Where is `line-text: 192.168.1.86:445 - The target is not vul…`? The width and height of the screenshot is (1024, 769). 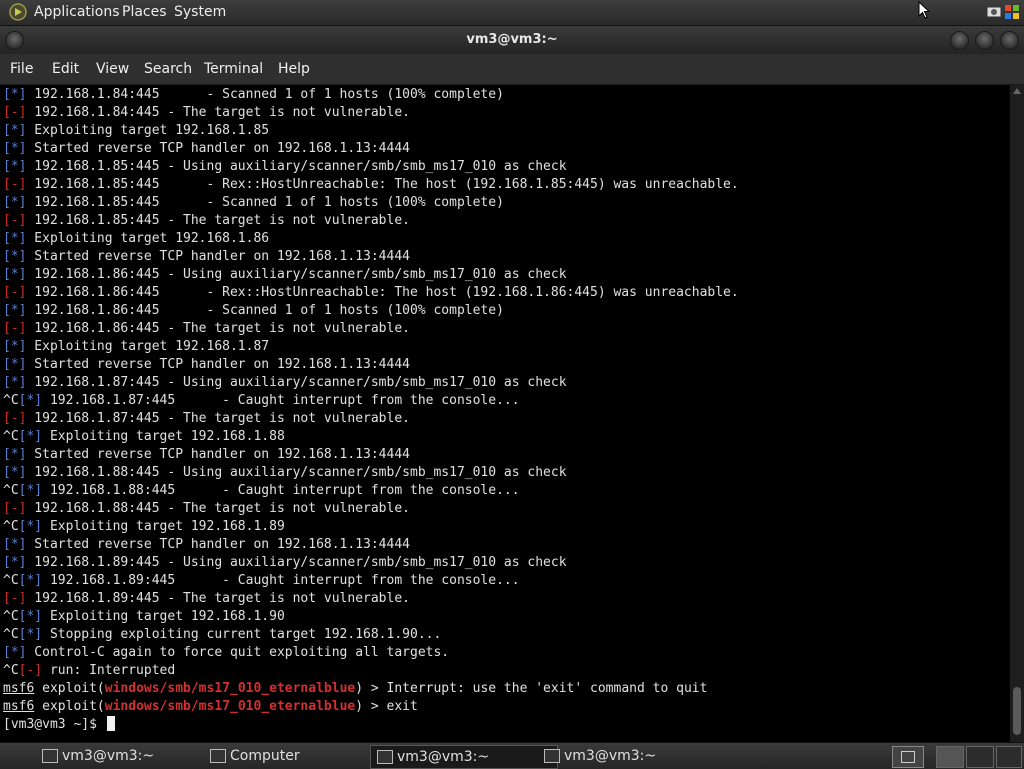 line-text: 192.168.1.86:445 - The target is not vul… is located at coordinates (218, 328).